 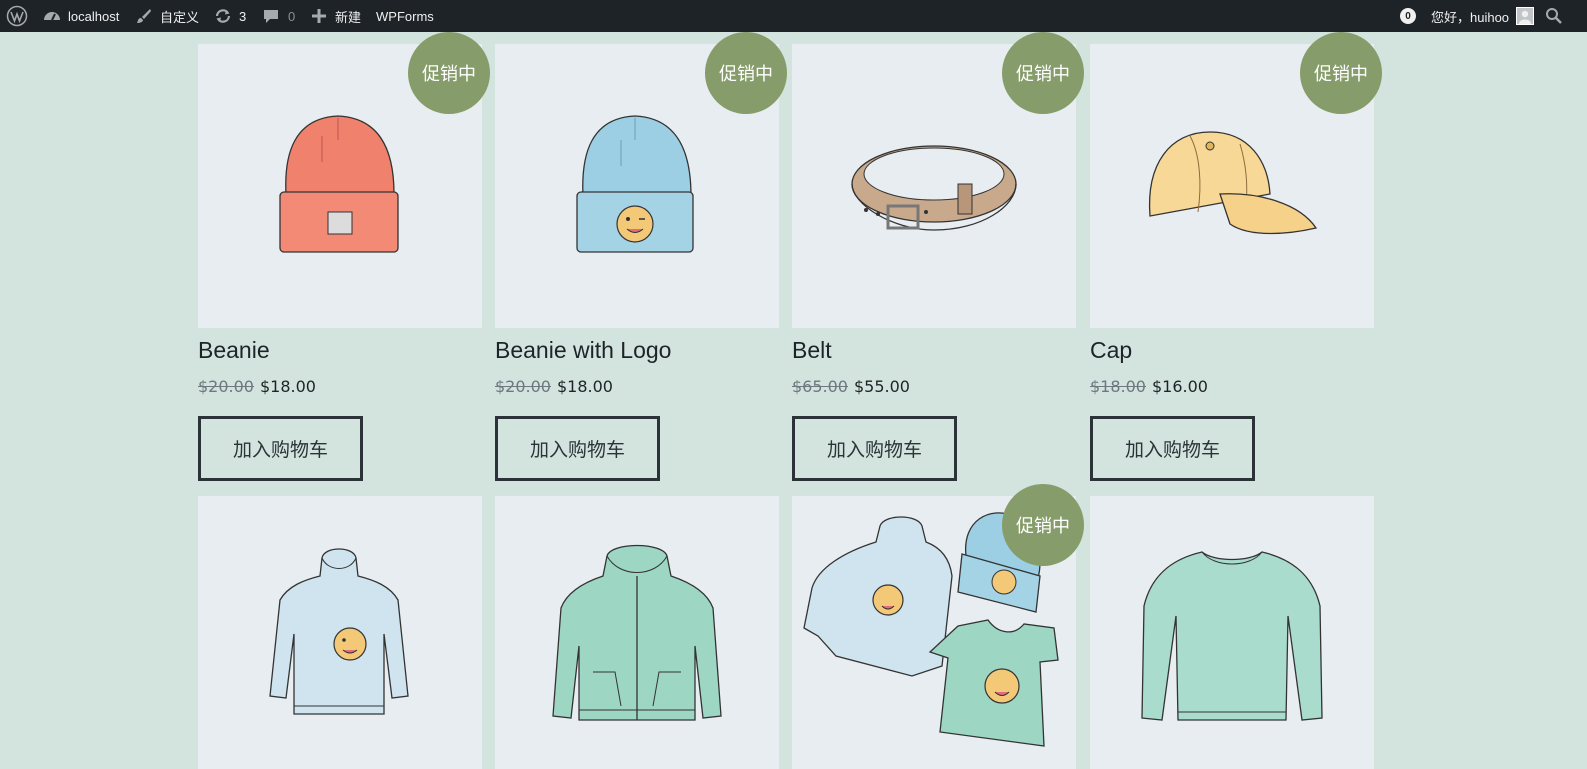 I want to click on light-blue-hoodie-image, so click(x=339, y=631).